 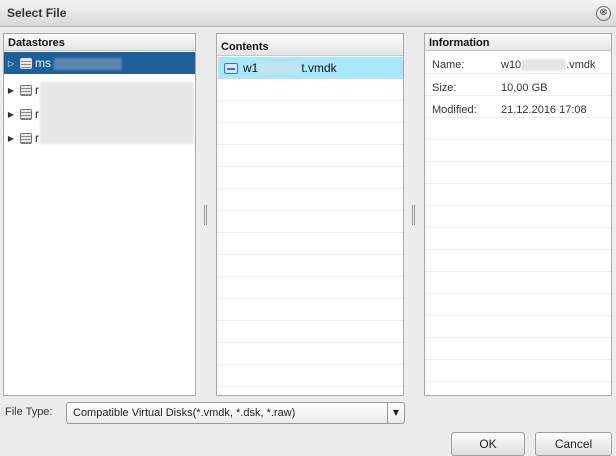 What do you see at coordinates (231, 68) in the screenshot?
I see `vmdk-disk-icon` at bounding box center [231, 68].